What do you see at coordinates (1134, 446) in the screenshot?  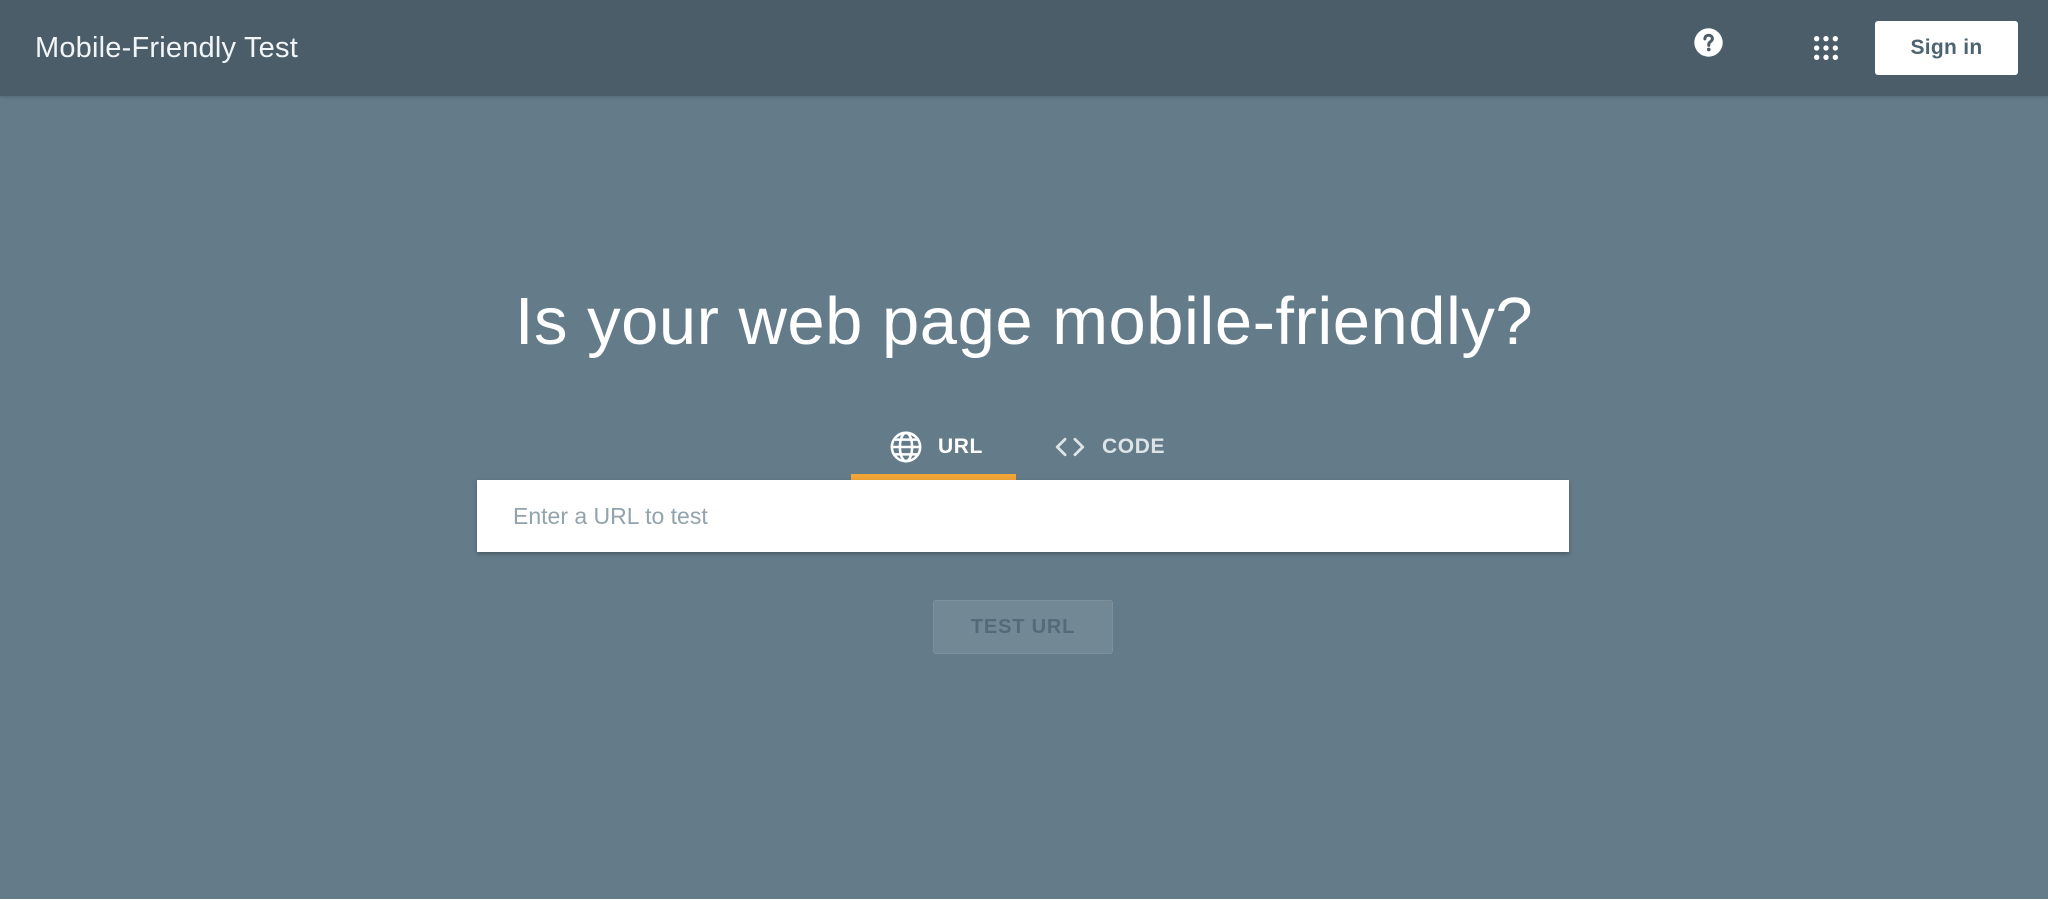 I see `tab-code-label: CODE` at bounding box center [1134, 446].